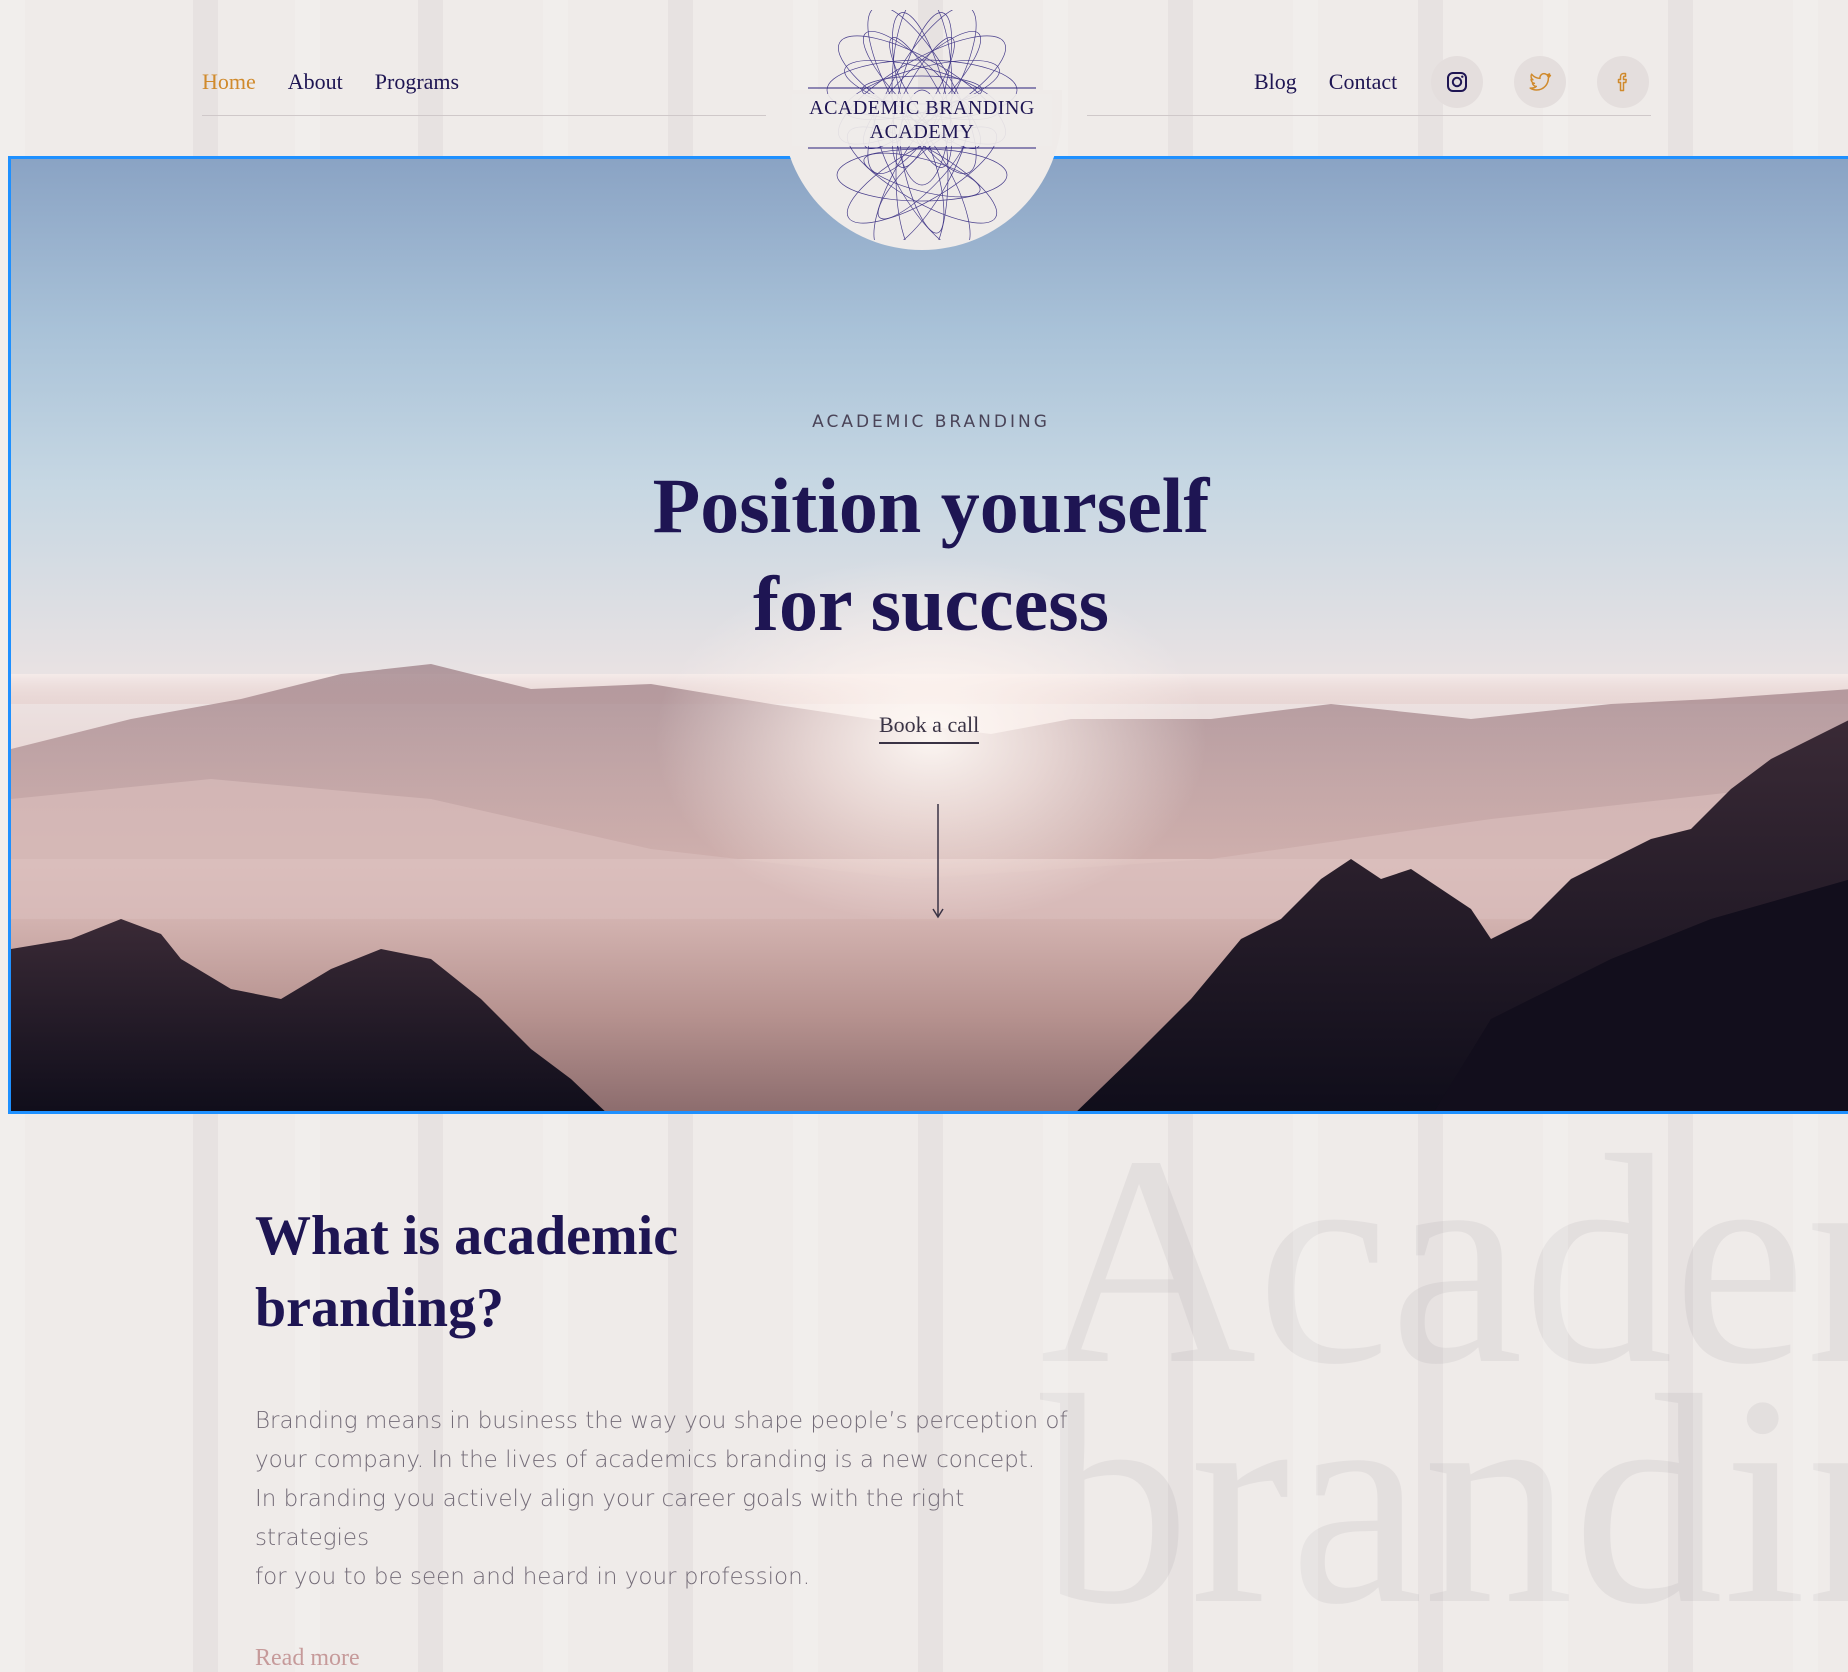 This screenshot has height=1672, width=1848. I want to click on logo-line-2: ACADEMY, so click(922, 132).